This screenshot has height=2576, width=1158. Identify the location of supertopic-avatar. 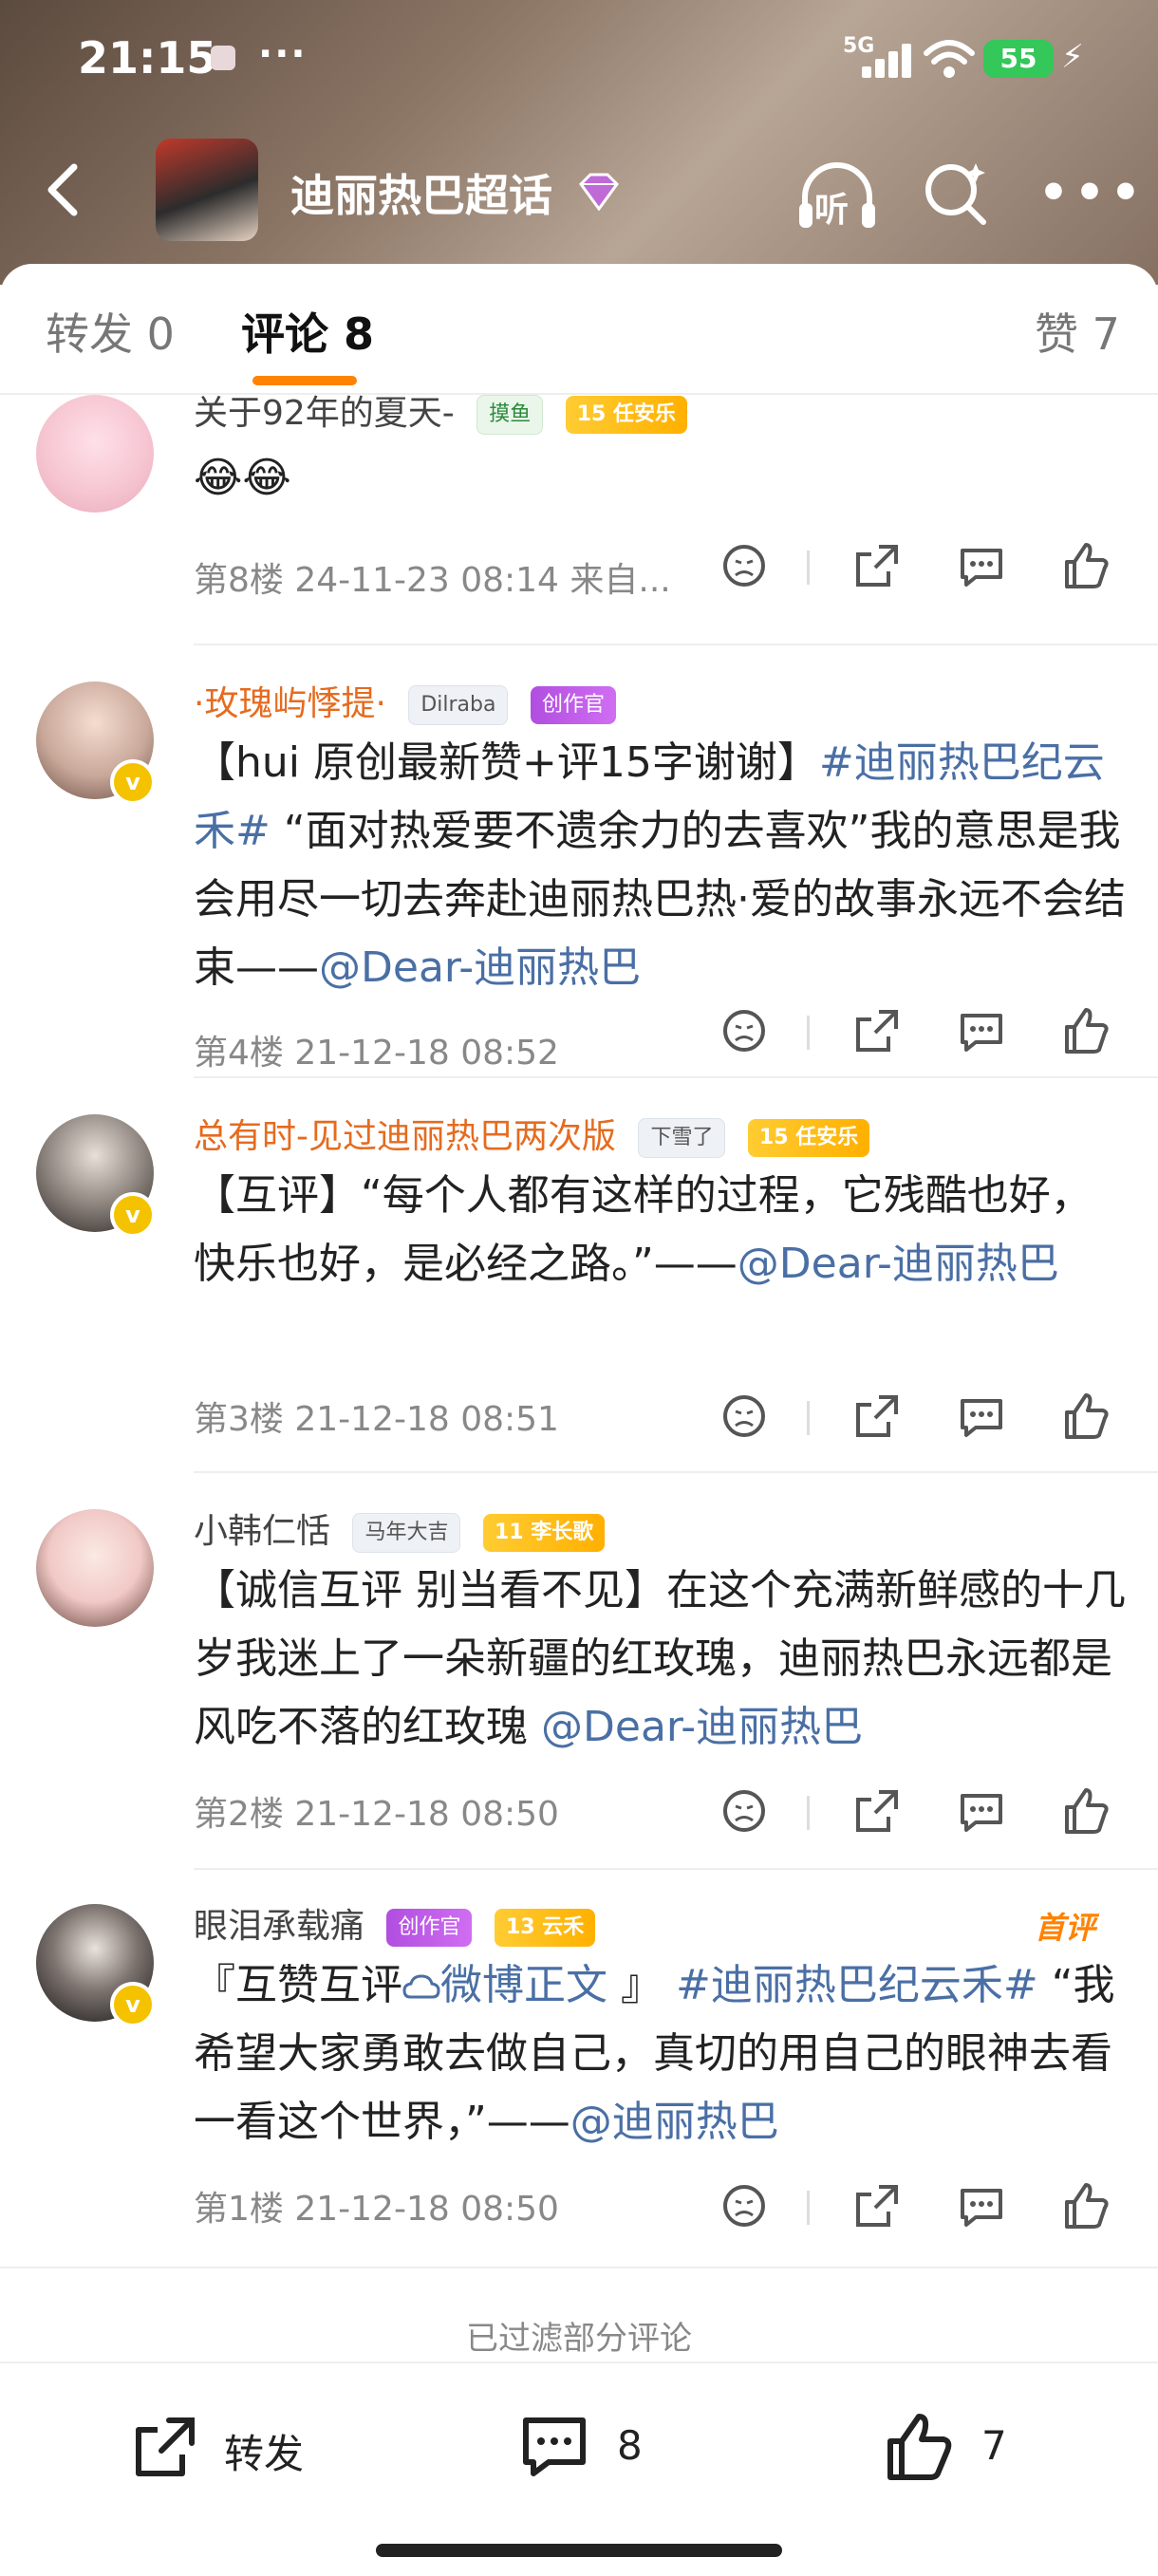
(207, 190).